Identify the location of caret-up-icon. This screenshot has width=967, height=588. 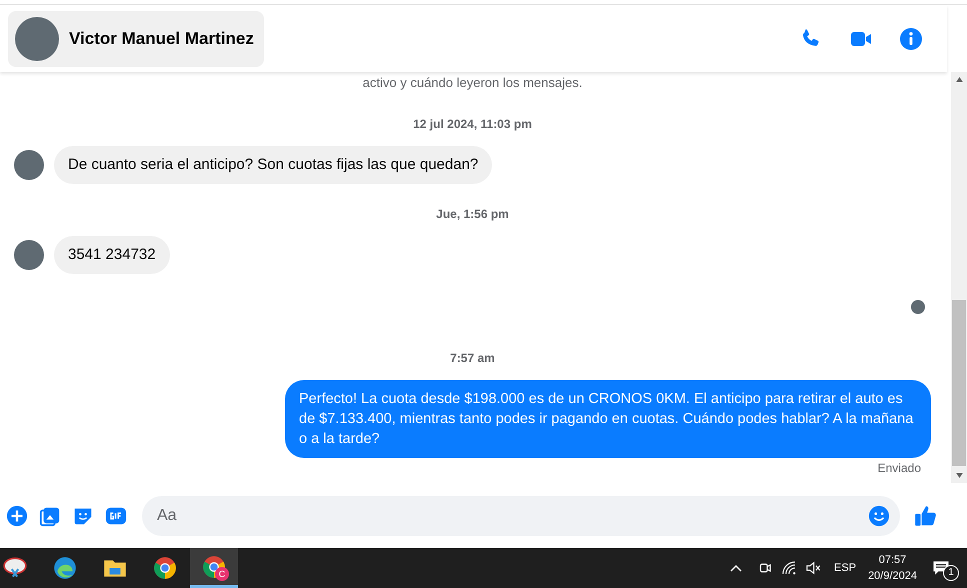
(736, 568).